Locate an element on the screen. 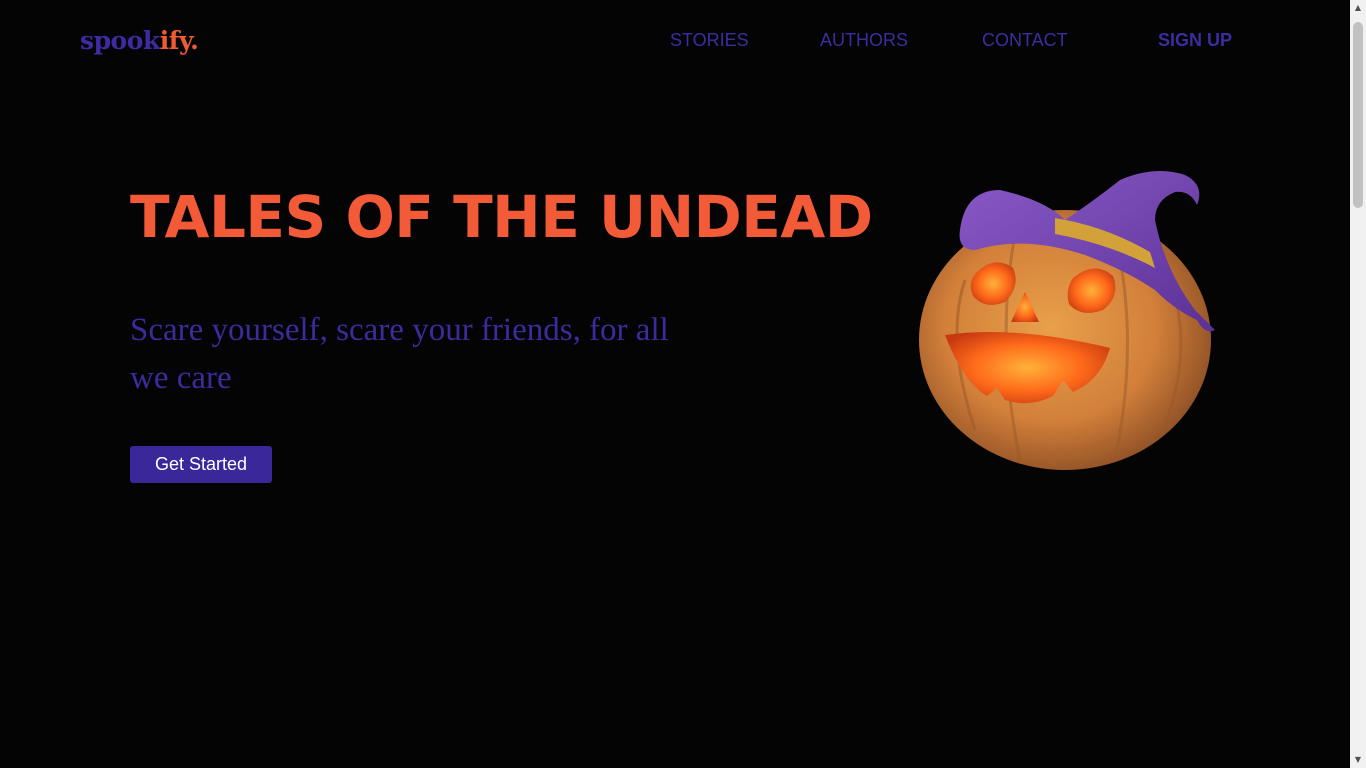  logo-text-part1: spook is located at coordinates (120, 40).